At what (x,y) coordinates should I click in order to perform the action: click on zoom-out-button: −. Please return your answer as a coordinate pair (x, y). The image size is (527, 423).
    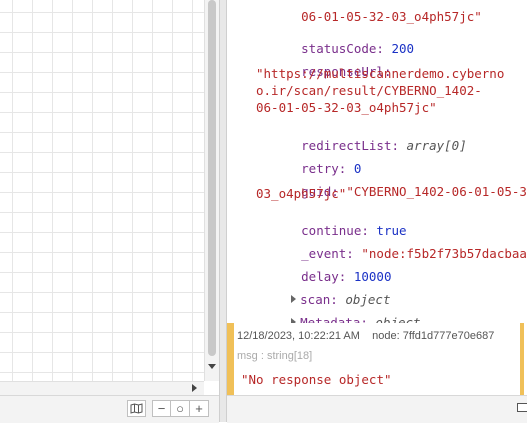
    Looking at the image, I should click on (161, 408).